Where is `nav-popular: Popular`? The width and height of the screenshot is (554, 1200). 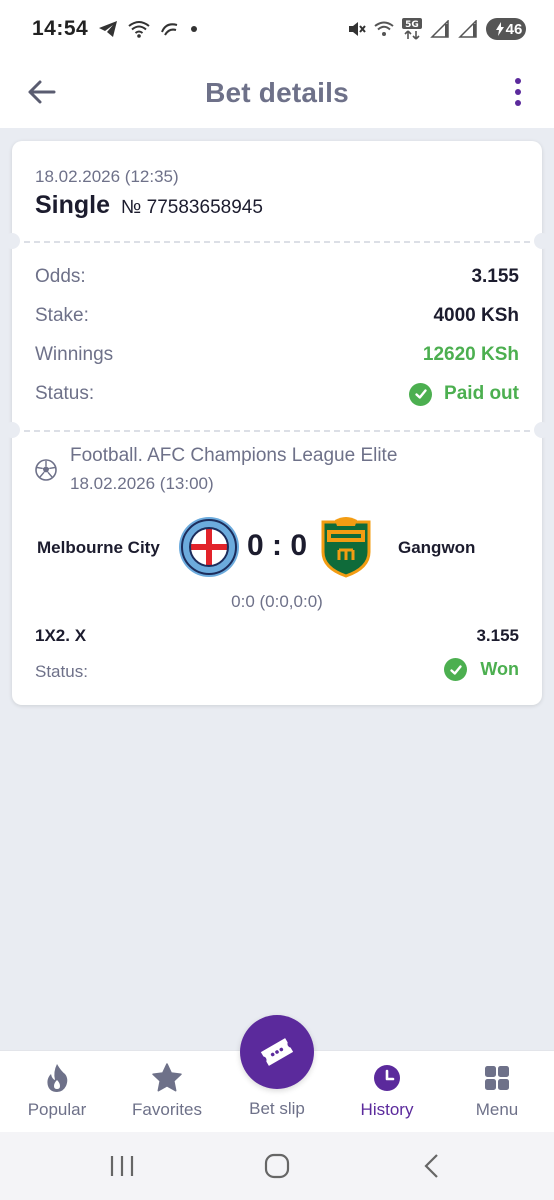
nav-popular: Popular is located at coordinates (57, 1092).